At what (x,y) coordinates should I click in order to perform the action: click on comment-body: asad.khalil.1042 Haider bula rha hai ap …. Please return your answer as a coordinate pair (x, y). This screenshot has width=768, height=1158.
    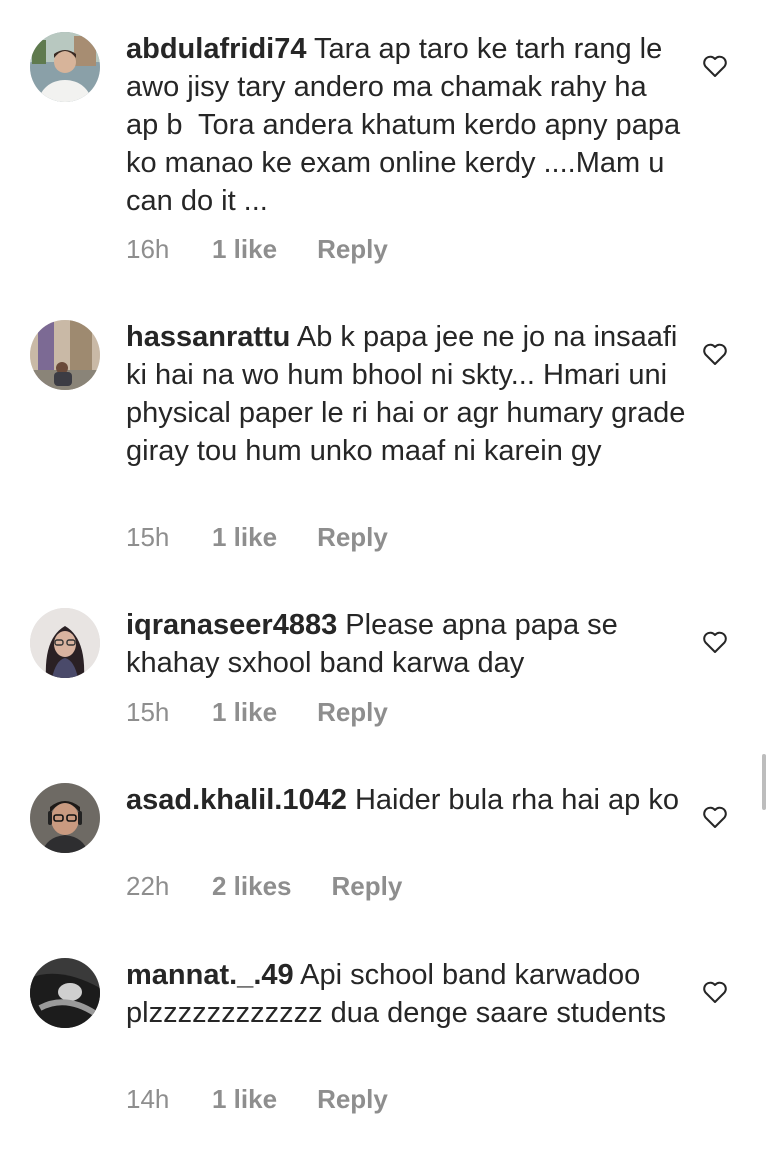
    Looking at the image, I should click on (406, 800).